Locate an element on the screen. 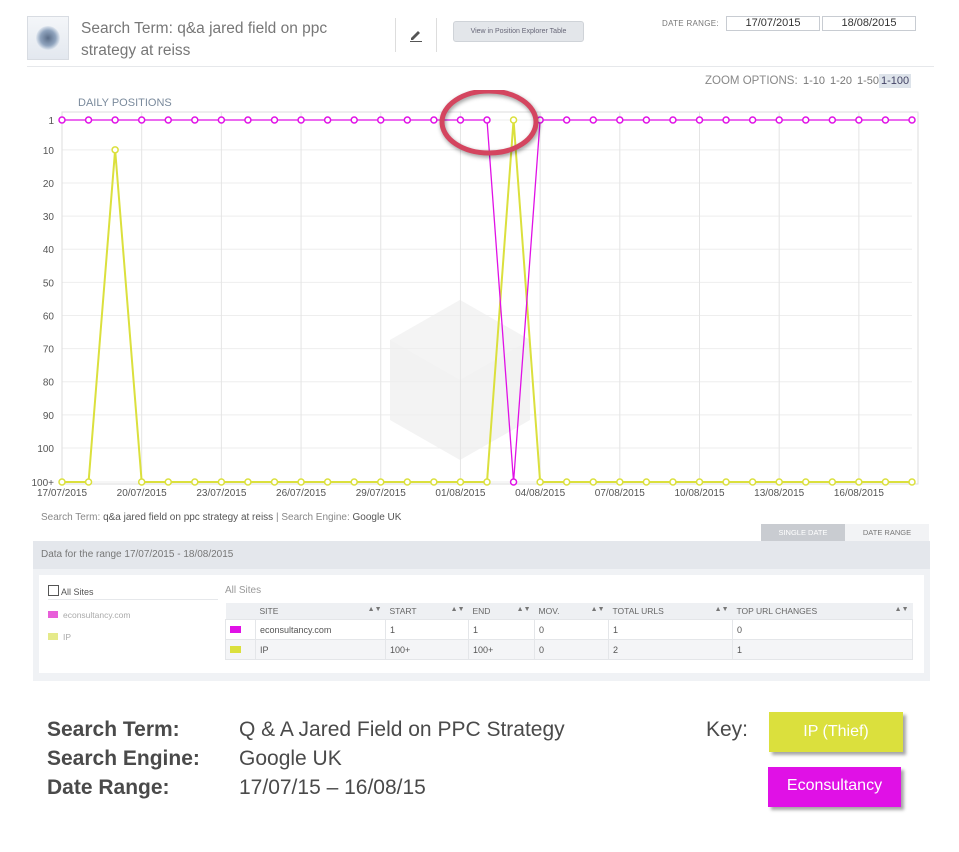  x-tick-label: 10/08/2015 is located at coordinates (699, 493).